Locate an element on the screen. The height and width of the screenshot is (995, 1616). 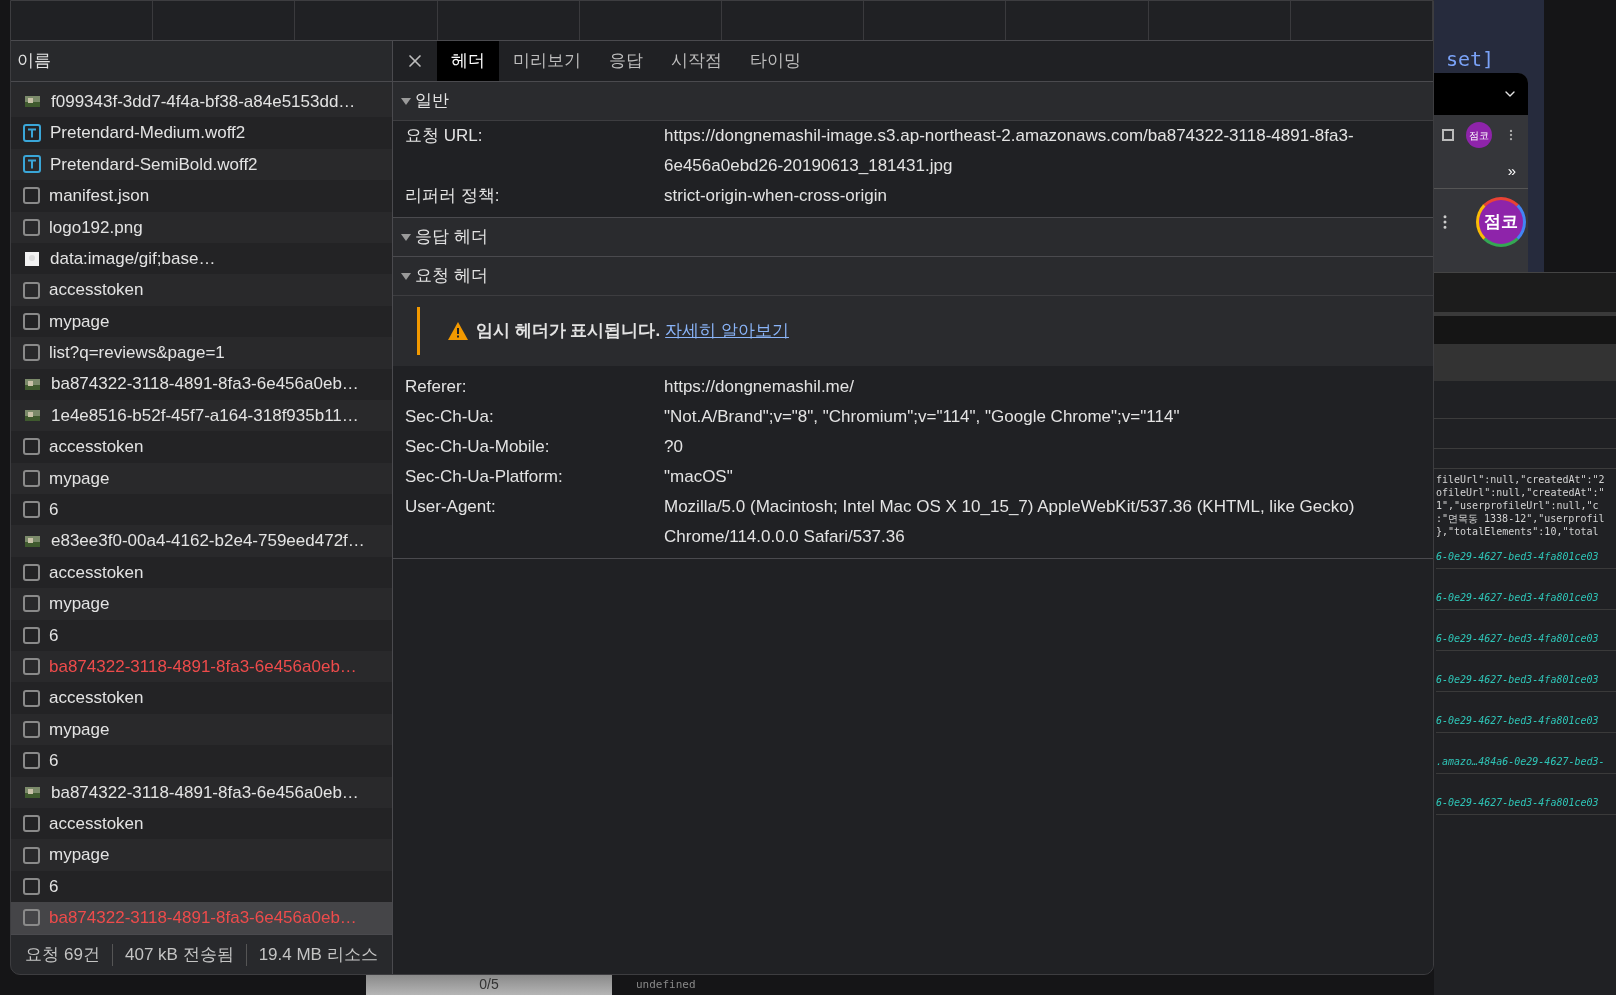
console-output-line: :"면목동 1338-12","userprofil is located at coordinates (1521, 518).